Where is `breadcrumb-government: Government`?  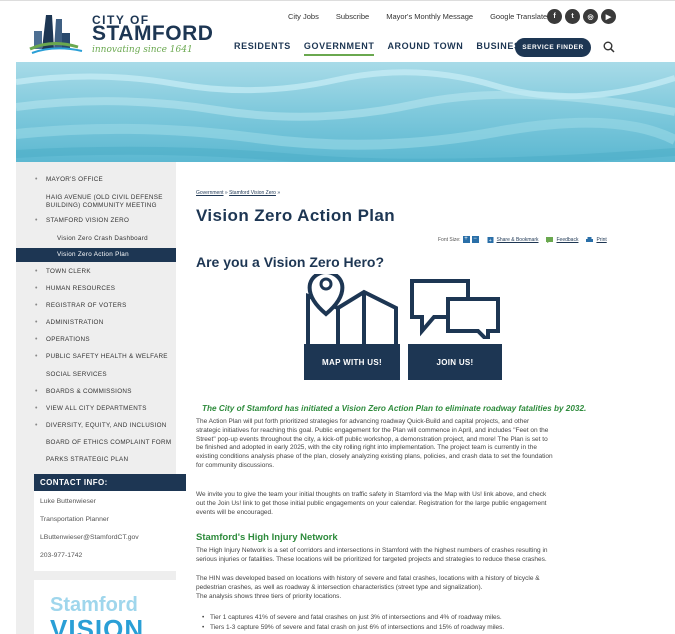 breadcrumb-government: Government is located at coordinates (210, 193).